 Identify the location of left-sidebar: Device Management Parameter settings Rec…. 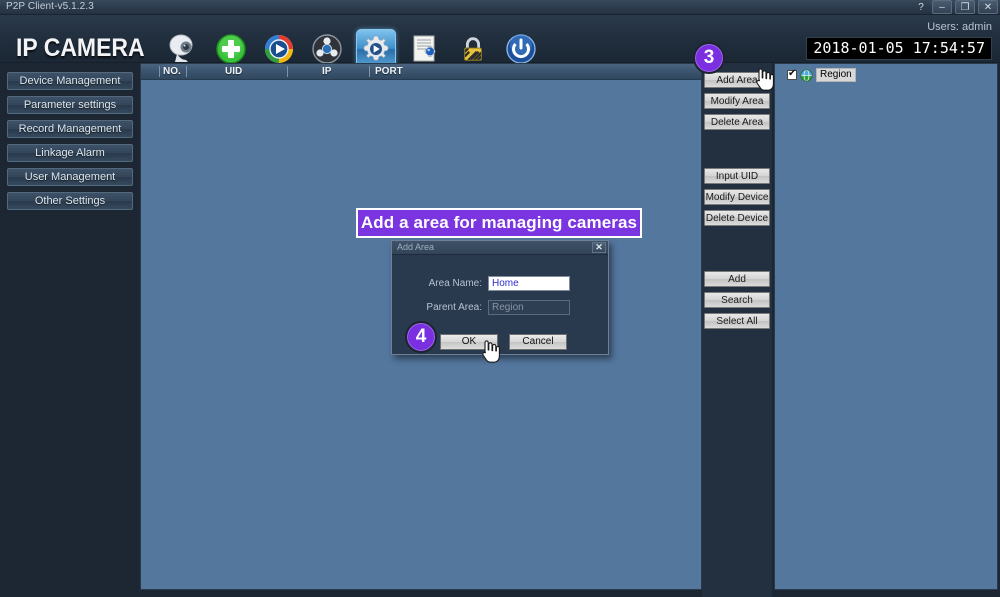
(70, 330).